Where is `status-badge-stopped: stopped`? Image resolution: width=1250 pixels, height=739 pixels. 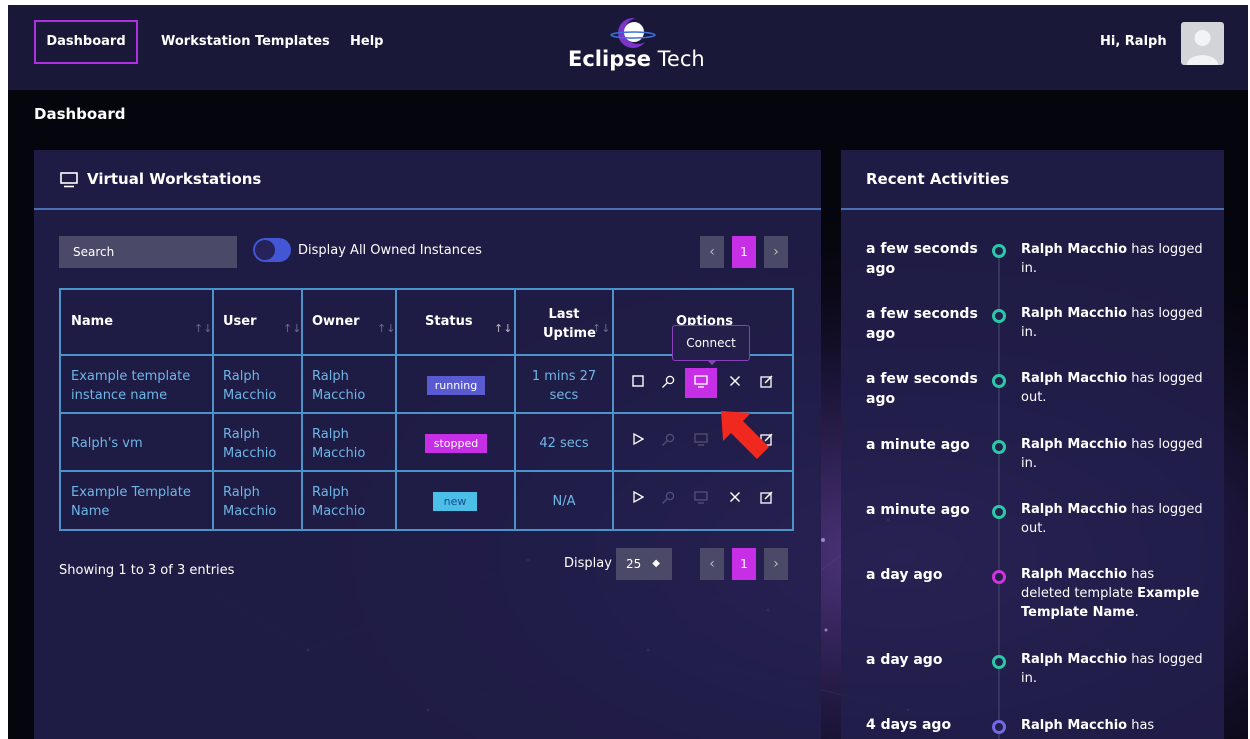
status-badge-stopped: stopped is located at coordinates (456, 443).